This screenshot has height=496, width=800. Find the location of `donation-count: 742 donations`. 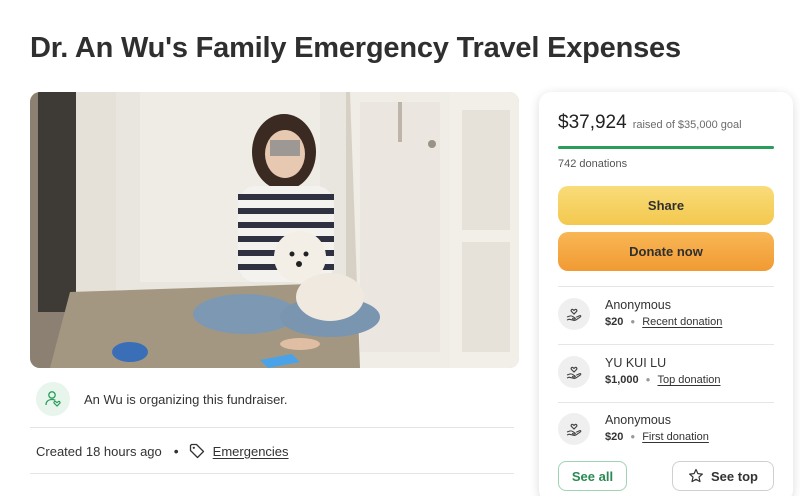

donation-count: 742 donations is located at coordinates (593, 164).